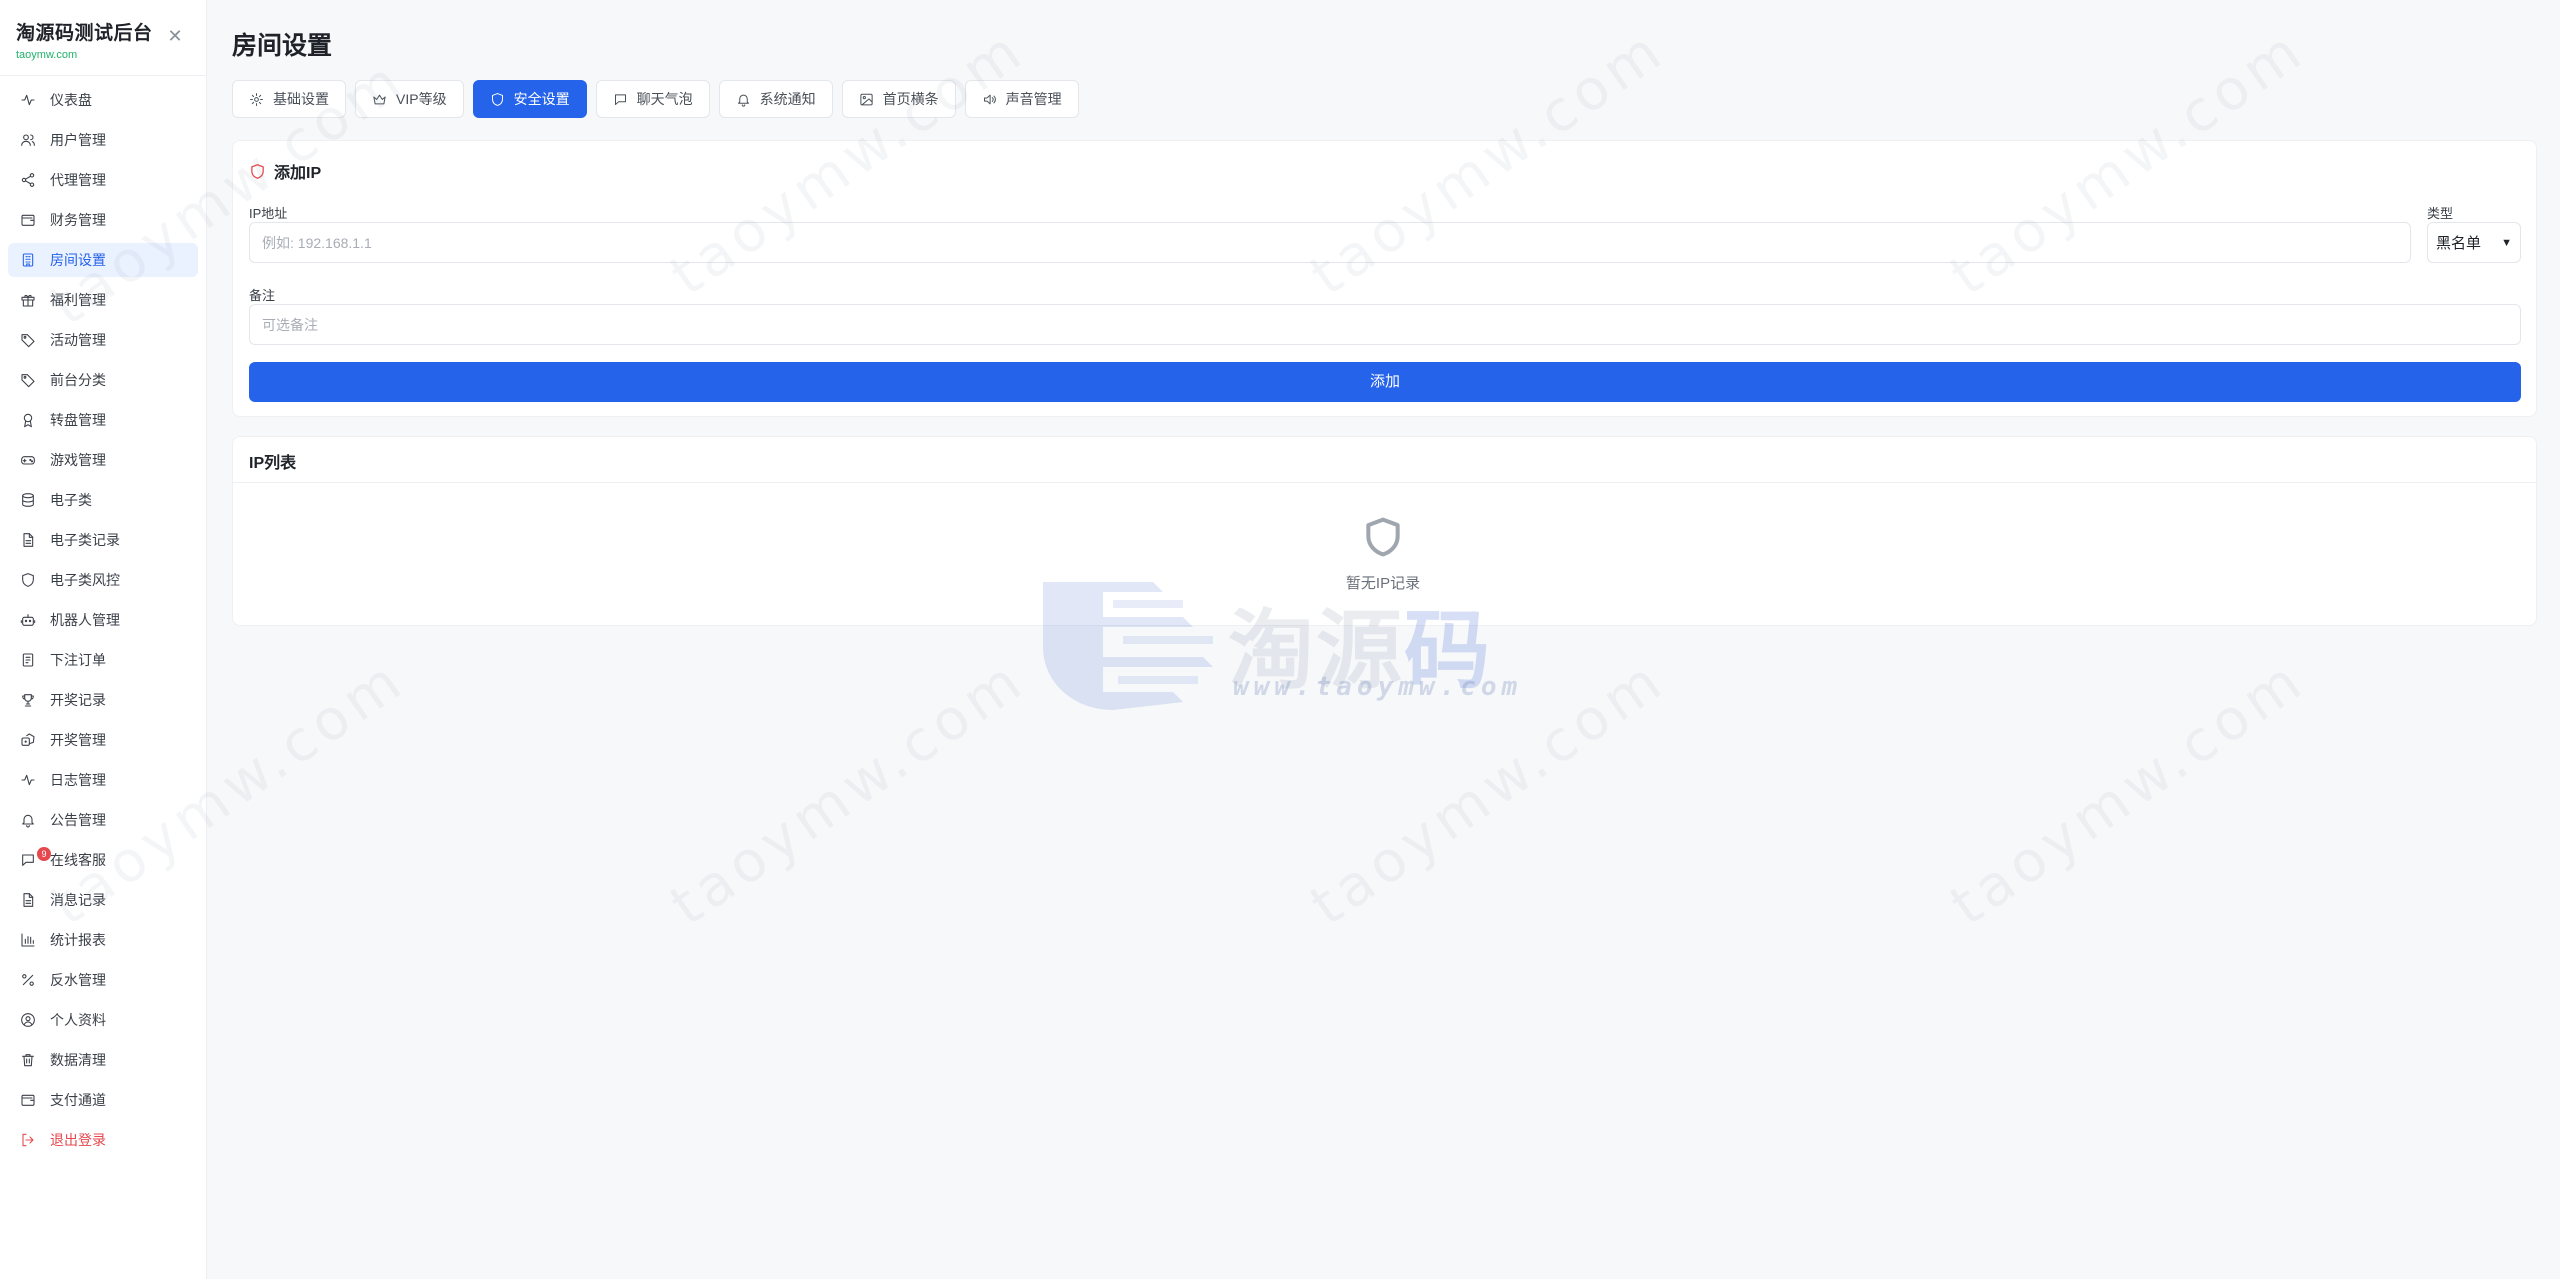 The height and width of the screenshot is (1279, 2560). I want to click on sidebar-item-11: 电子类记录, so click(103, 540).